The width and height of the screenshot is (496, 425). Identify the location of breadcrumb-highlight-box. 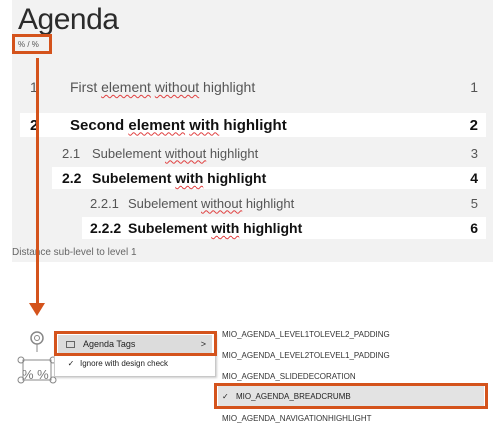
(32, 44).